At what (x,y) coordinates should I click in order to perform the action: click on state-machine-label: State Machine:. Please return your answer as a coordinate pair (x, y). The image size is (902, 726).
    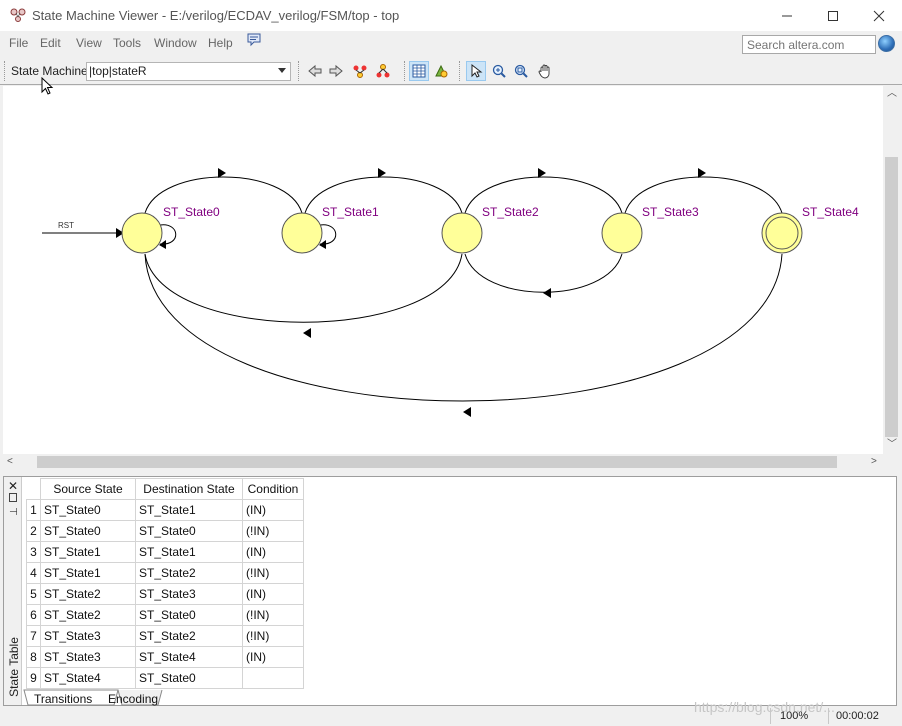
    Looking at the image, I should click on (51, 71).